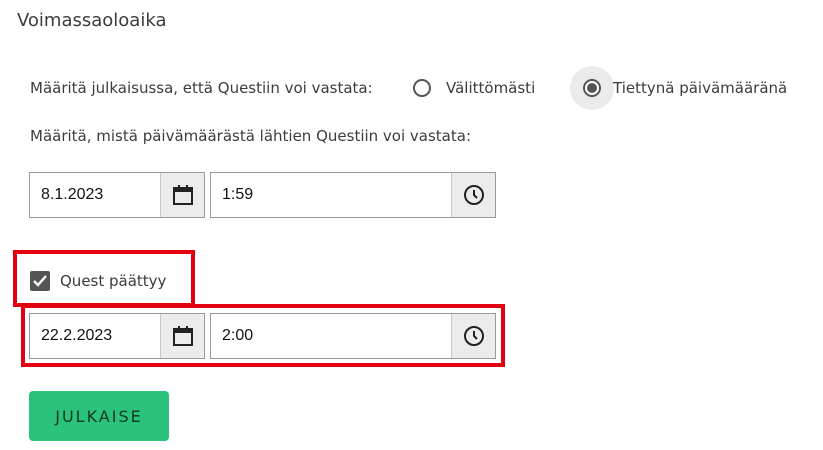 The height and width of the screenshot is (450, 823). I want to click on start-date-field: 8.1.2023, so click(117, 195).